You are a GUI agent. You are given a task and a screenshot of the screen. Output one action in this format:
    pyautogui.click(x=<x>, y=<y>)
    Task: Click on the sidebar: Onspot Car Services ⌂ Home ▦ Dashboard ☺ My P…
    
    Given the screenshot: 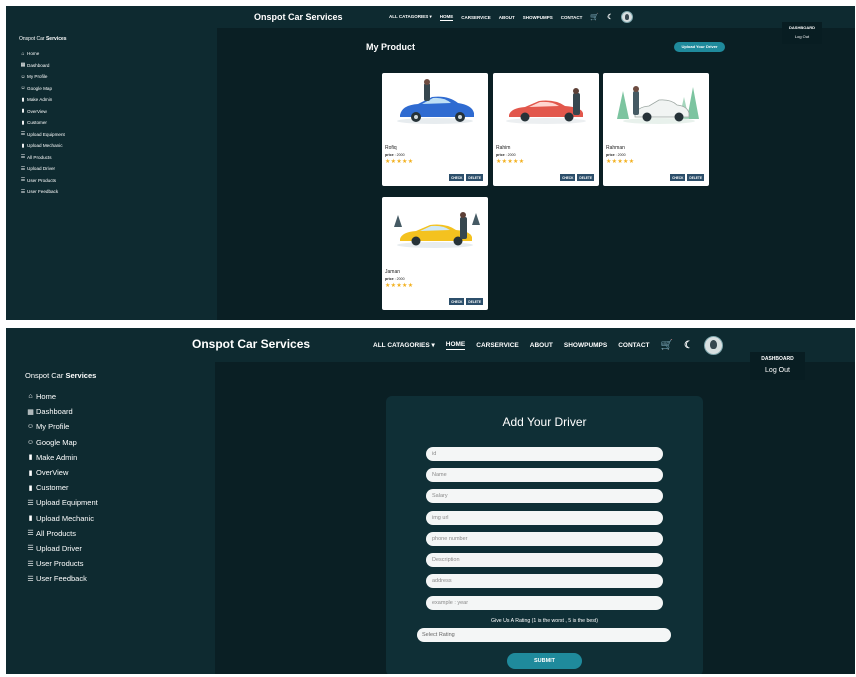 What is the action you would take?
    pyautogui.click(x=110, y=518)
    